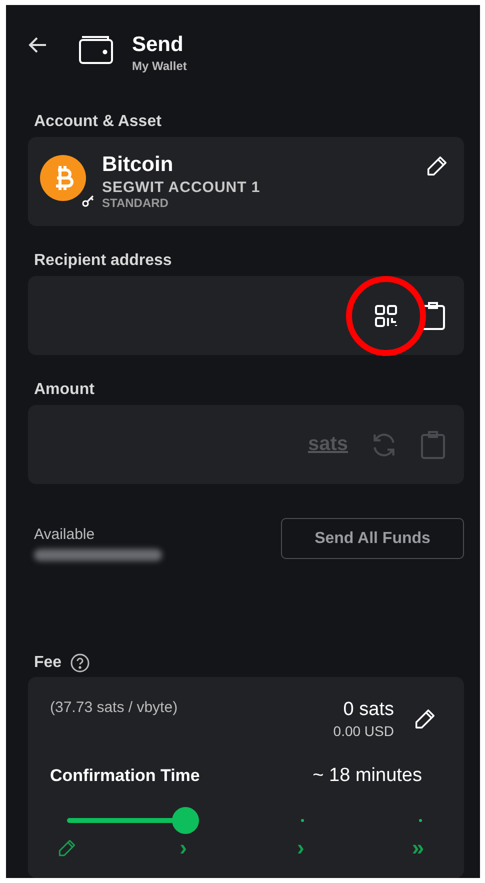 The height and width of the screenshot is (883, 485). Describe the element at coordinates (114, 707) in the screenshot. I see `fee-rate: (37.73 sats / vbyte)` at that location.